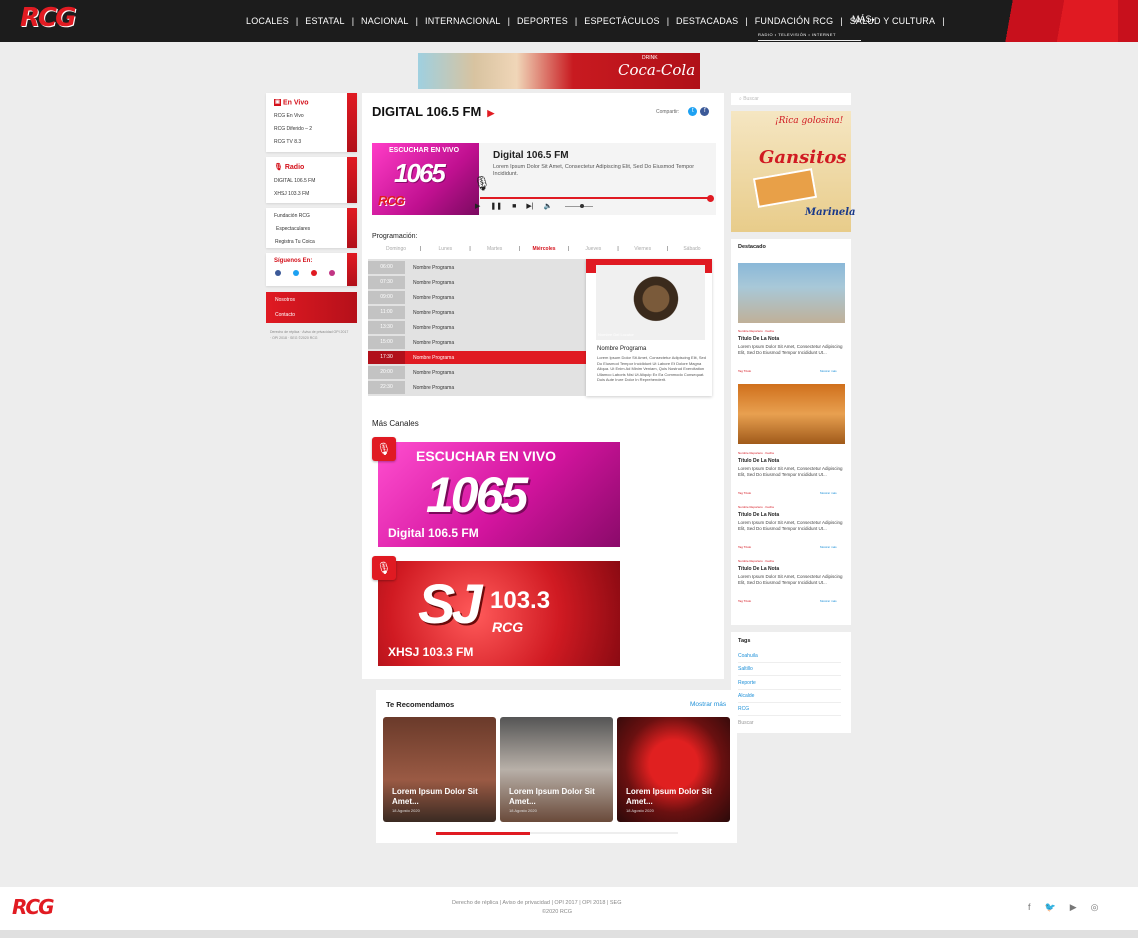 The image size is (1138, 938). What do you see at coordinates (386, 267) in the screenshot?
I see `schedule-time: 06:00` at bounding box center [386, 267].